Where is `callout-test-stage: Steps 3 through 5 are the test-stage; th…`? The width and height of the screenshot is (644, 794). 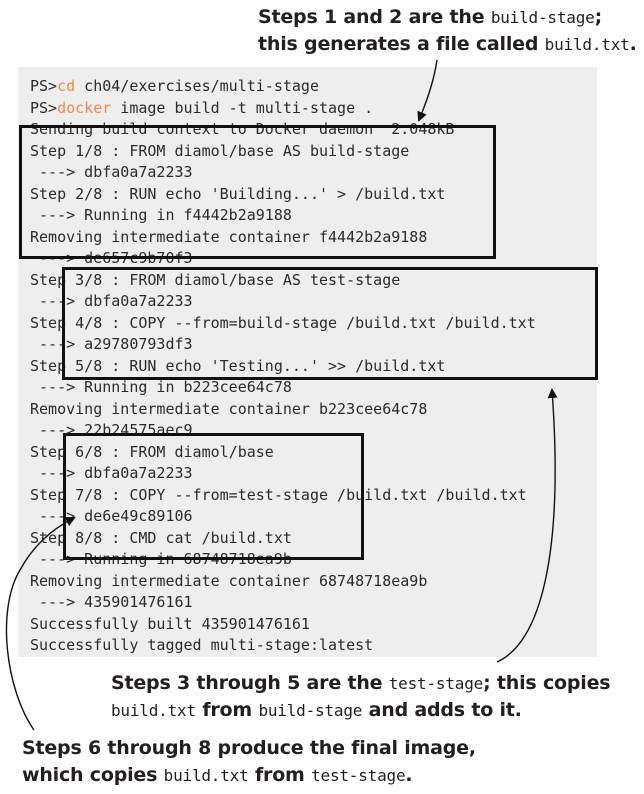 callout-test-stage: Steps 3 through 5 are the test-stage; th… is located at coordinates (361, 697).